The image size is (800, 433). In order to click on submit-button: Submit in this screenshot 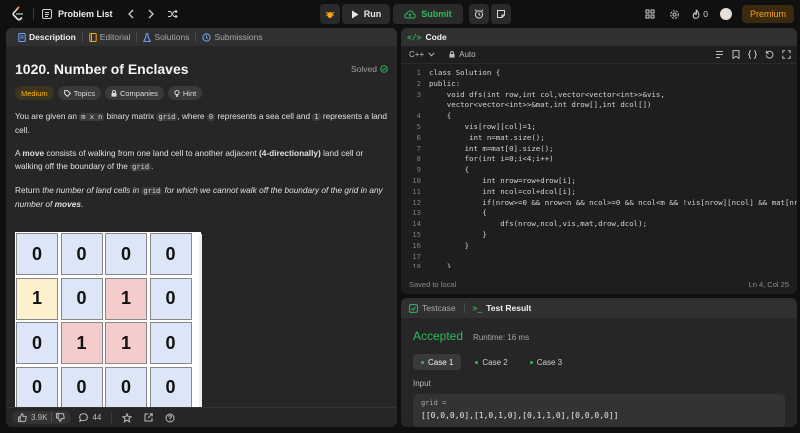, I will do `click(428, 14)`.